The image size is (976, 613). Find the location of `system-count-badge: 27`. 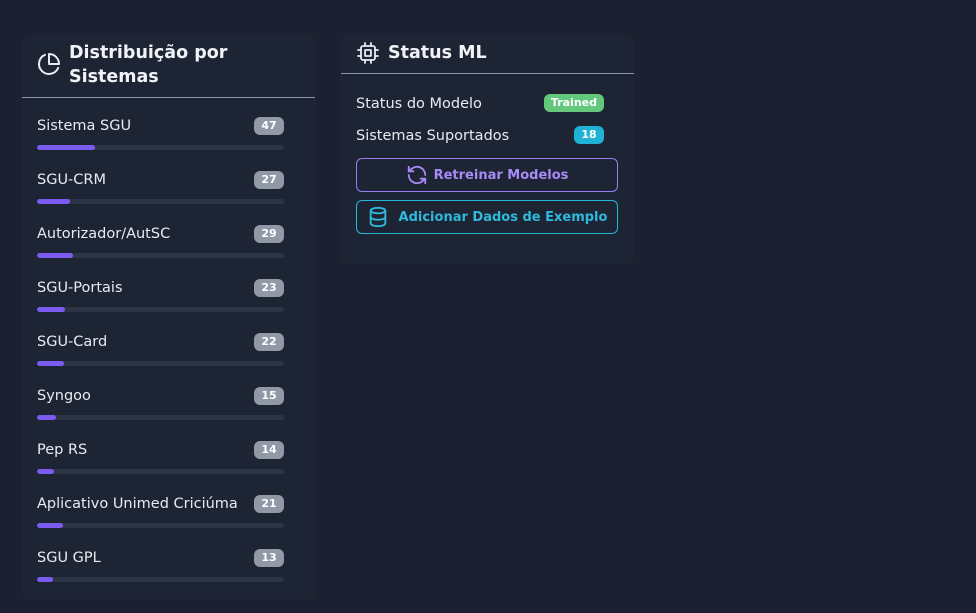

system-count-badge: 27 is located at coordinates (269, 180).